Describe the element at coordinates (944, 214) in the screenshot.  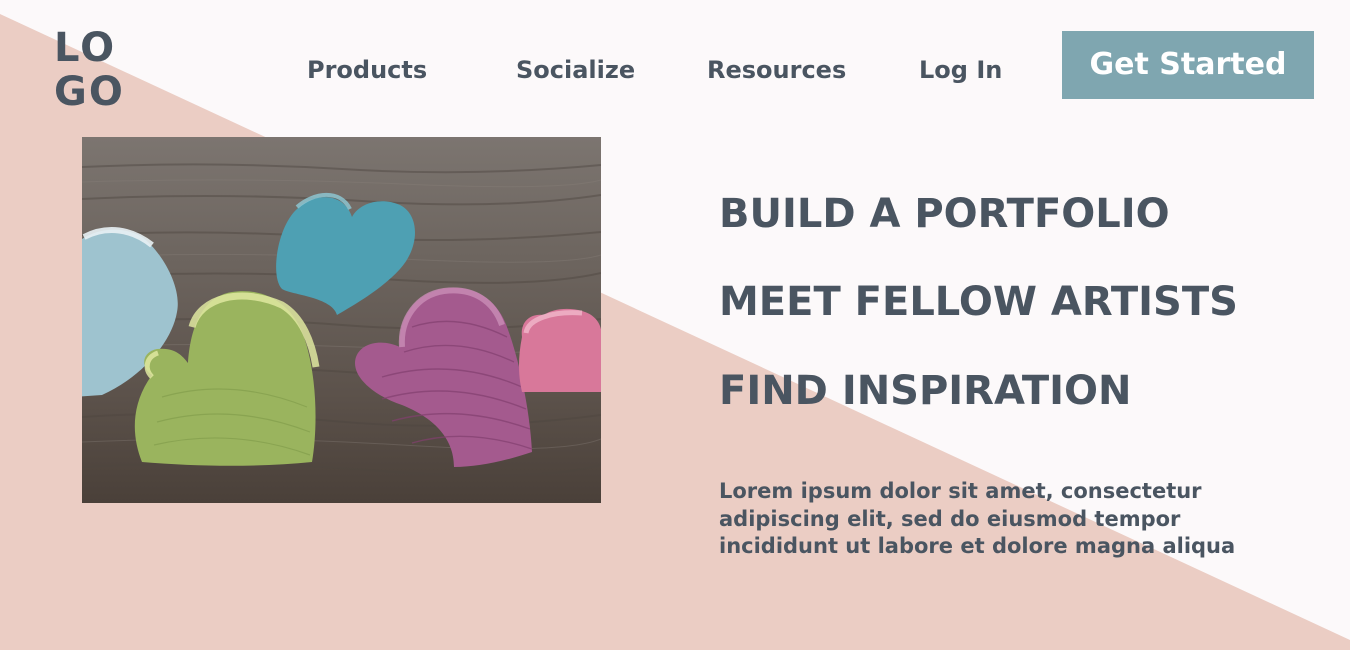
I see `headline-portfolio: BUILD A PORTFOLIO` at that location.